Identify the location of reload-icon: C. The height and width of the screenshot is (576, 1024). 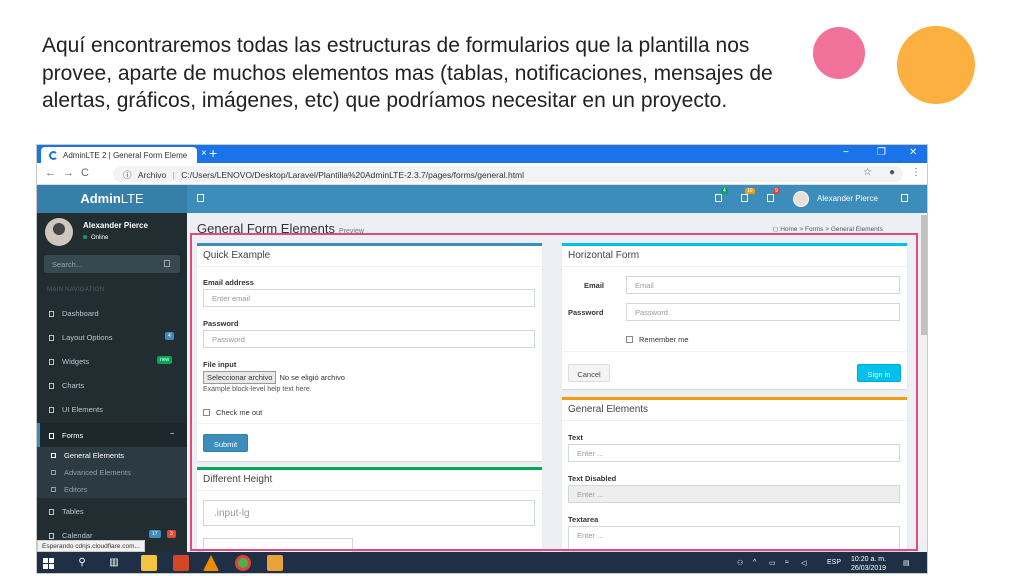
(85, 173).